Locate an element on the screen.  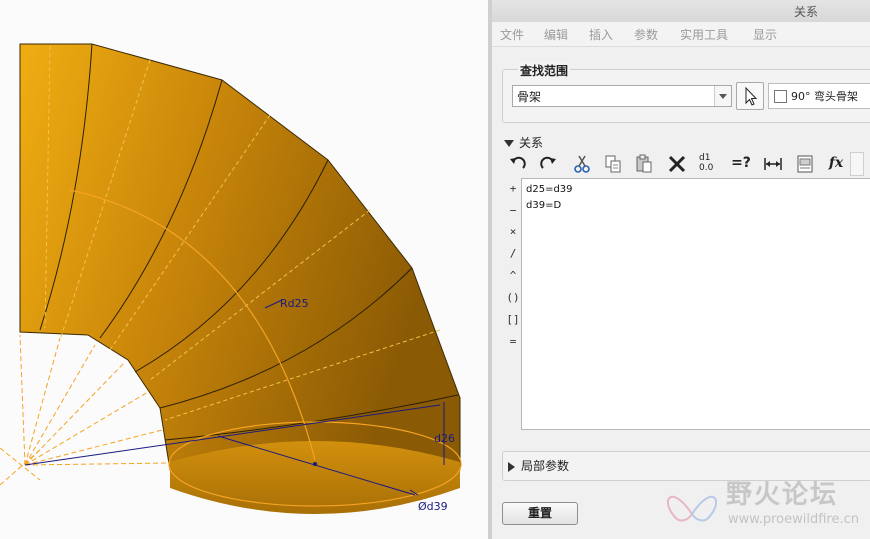
menu-display: 显示 is located at coordinates (765, 34).